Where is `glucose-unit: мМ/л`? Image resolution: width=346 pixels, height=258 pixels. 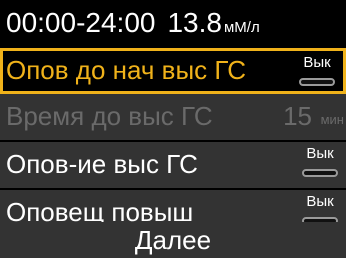 glucose-unit: мМ/л is located at coordinates (241, 27).